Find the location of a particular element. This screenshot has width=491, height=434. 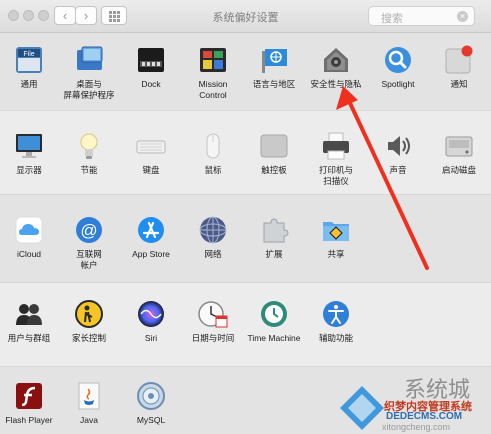

watermark-url: xitongcheng.com is located at coordinates (416, 427).